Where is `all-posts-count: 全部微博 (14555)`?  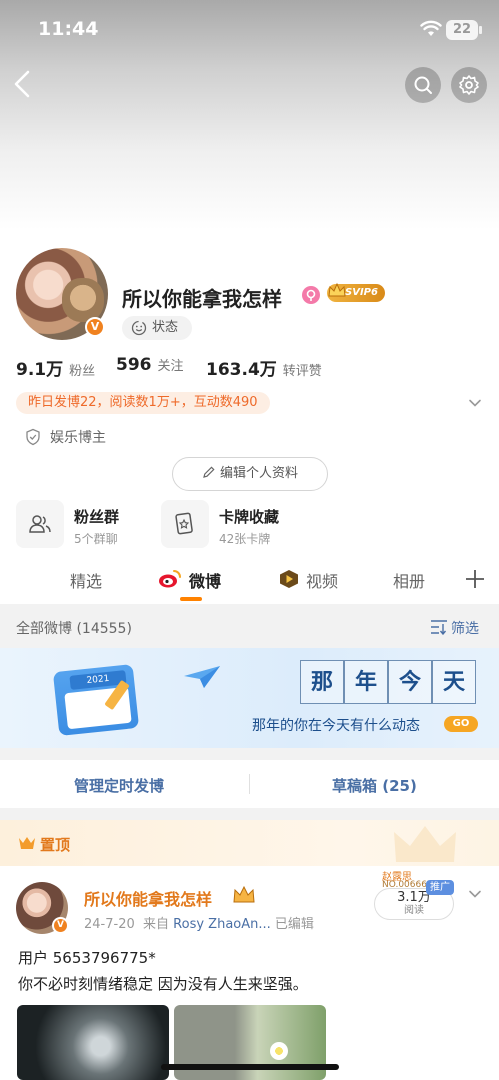
all-posts-count: 全部微博 (14555) is located at coordinates (74, 629).